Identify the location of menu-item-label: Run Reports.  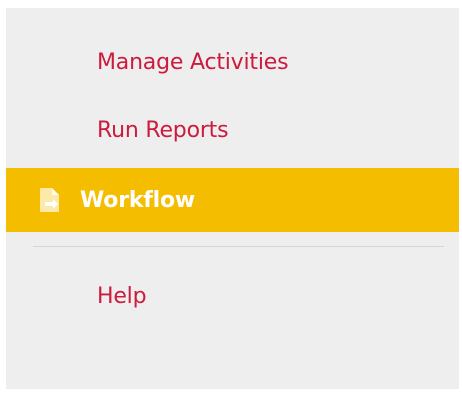
(163, 130).